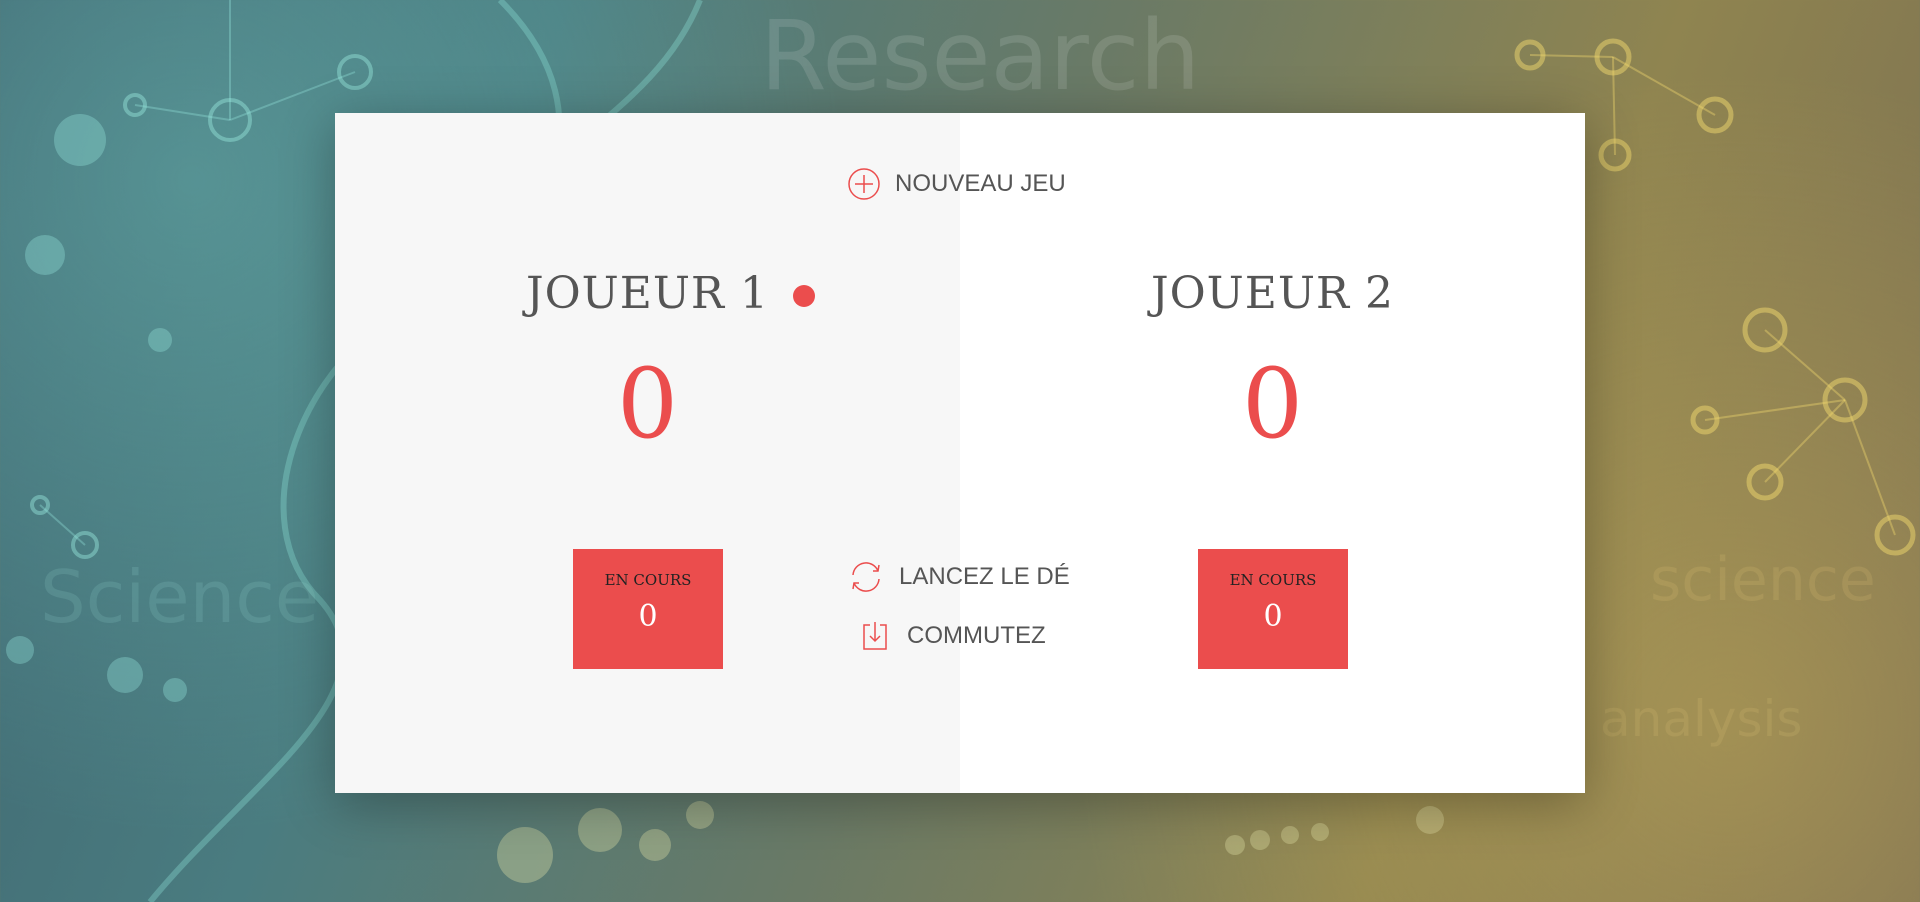  I want to click on background-word-science-right: science, so click(1763, 580).